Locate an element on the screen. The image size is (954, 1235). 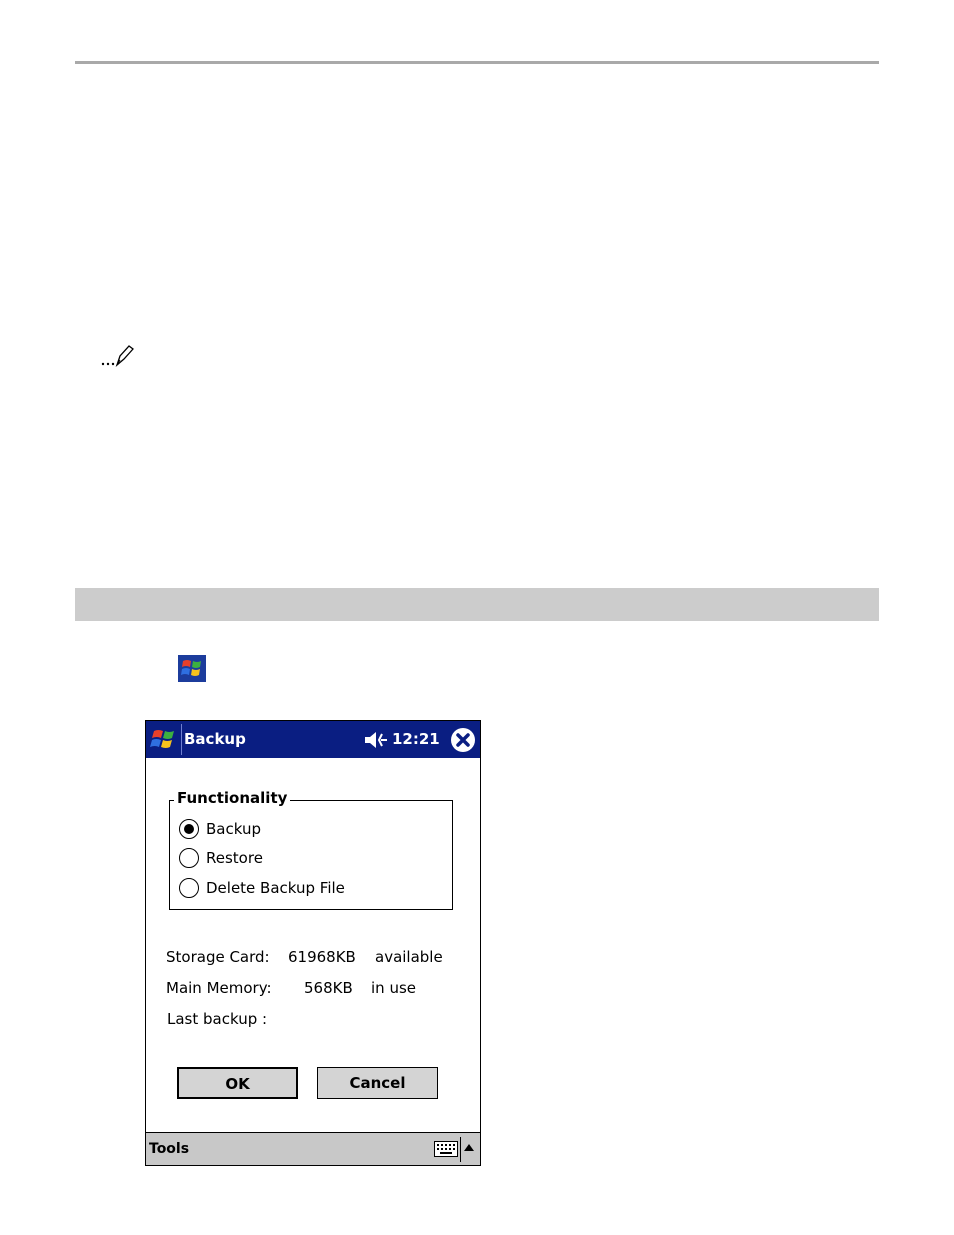
storage-card-label: Storage Card: is located at coordinates (218, 957).